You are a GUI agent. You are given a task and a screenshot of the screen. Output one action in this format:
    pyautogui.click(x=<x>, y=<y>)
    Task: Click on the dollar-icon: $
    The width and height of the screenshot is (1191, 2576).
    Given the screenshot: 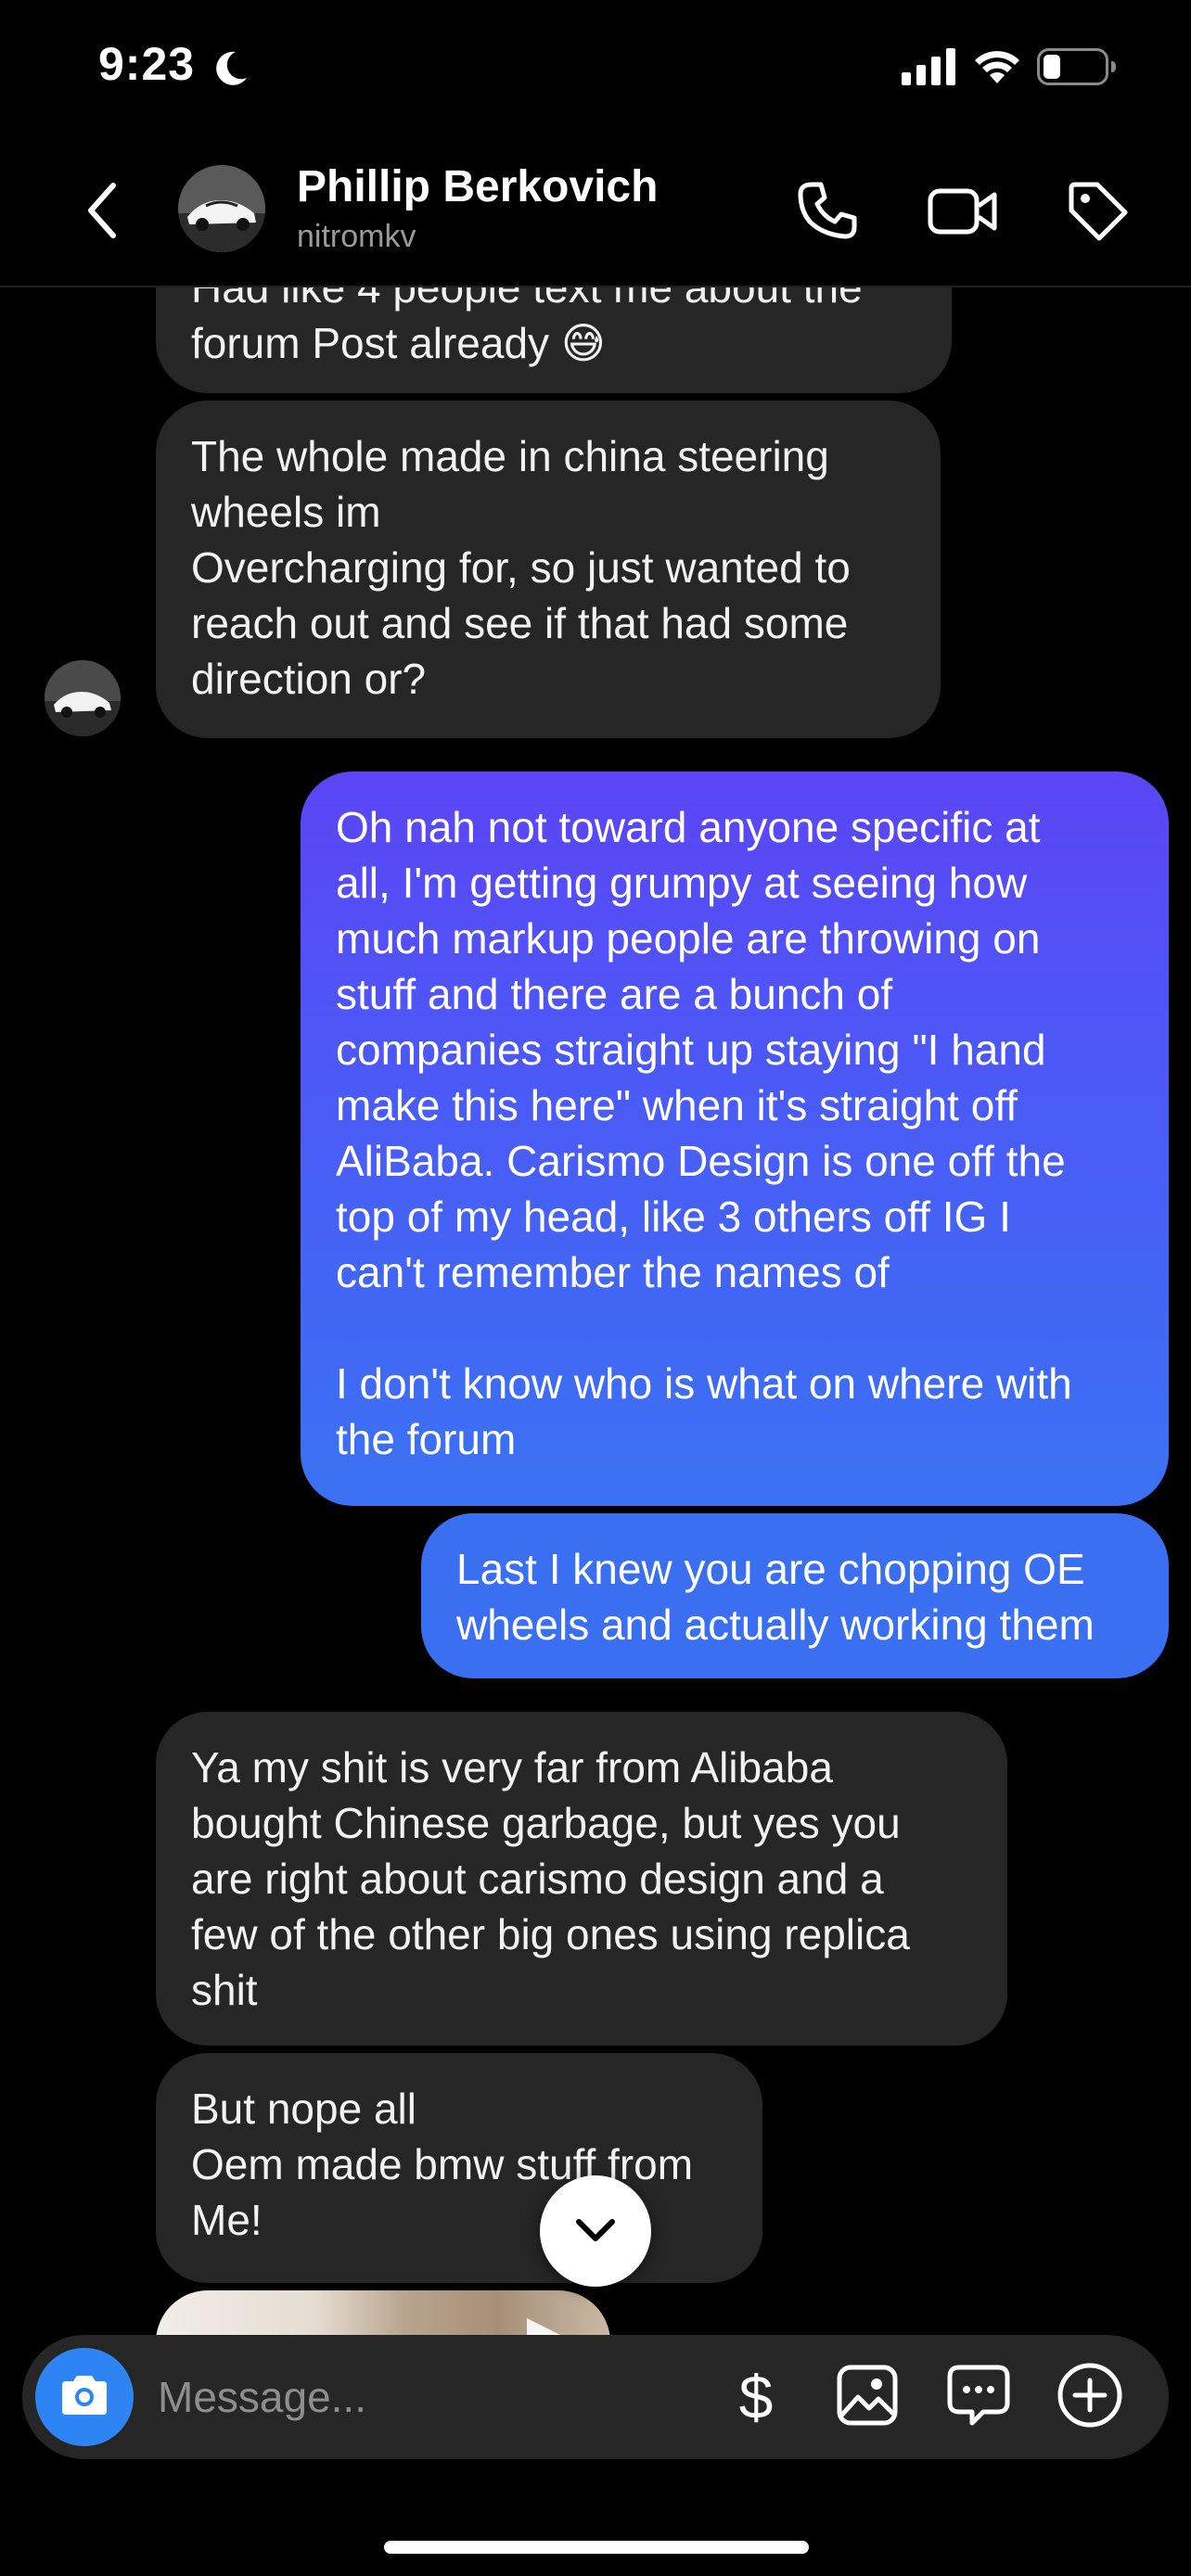 What is the action you would take?
    pyautogui.click(x=756, y=2397)
    